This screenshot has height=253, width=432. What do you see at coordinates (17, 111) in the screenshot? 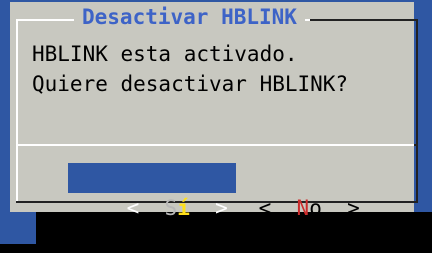
I see `dialog-frame-left` at bounding box center [17, 111].